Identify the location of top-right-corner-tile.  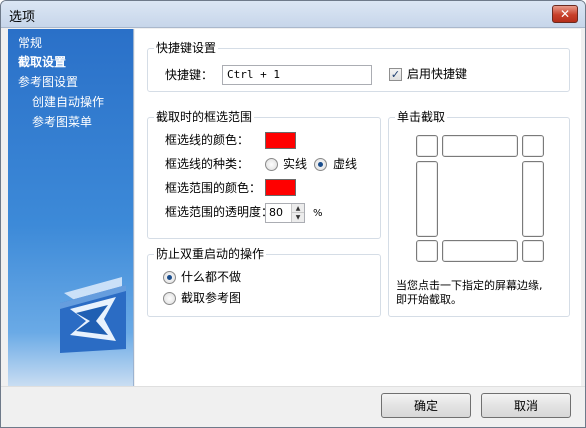
(533, 146).